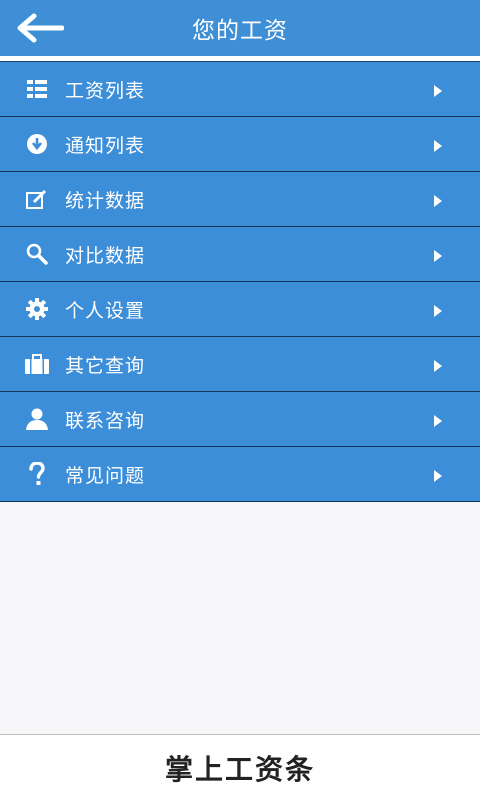 Image resolution: width=480 pixels, height=801 pixels. I want to click on menu-item-faq: 常见问题, so click(240, 474).